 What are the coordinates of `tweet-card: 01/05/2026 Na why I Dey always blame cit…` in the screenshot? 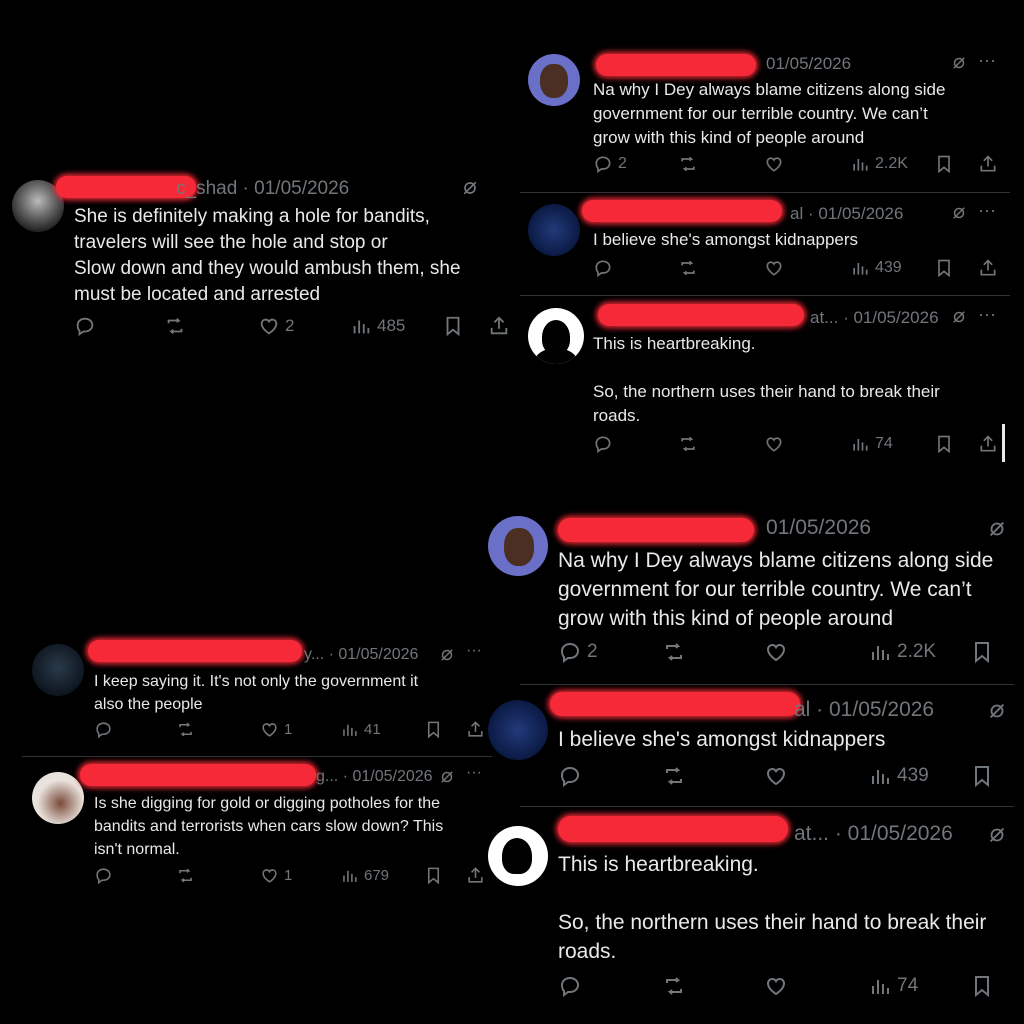 It's located at (756, 596).